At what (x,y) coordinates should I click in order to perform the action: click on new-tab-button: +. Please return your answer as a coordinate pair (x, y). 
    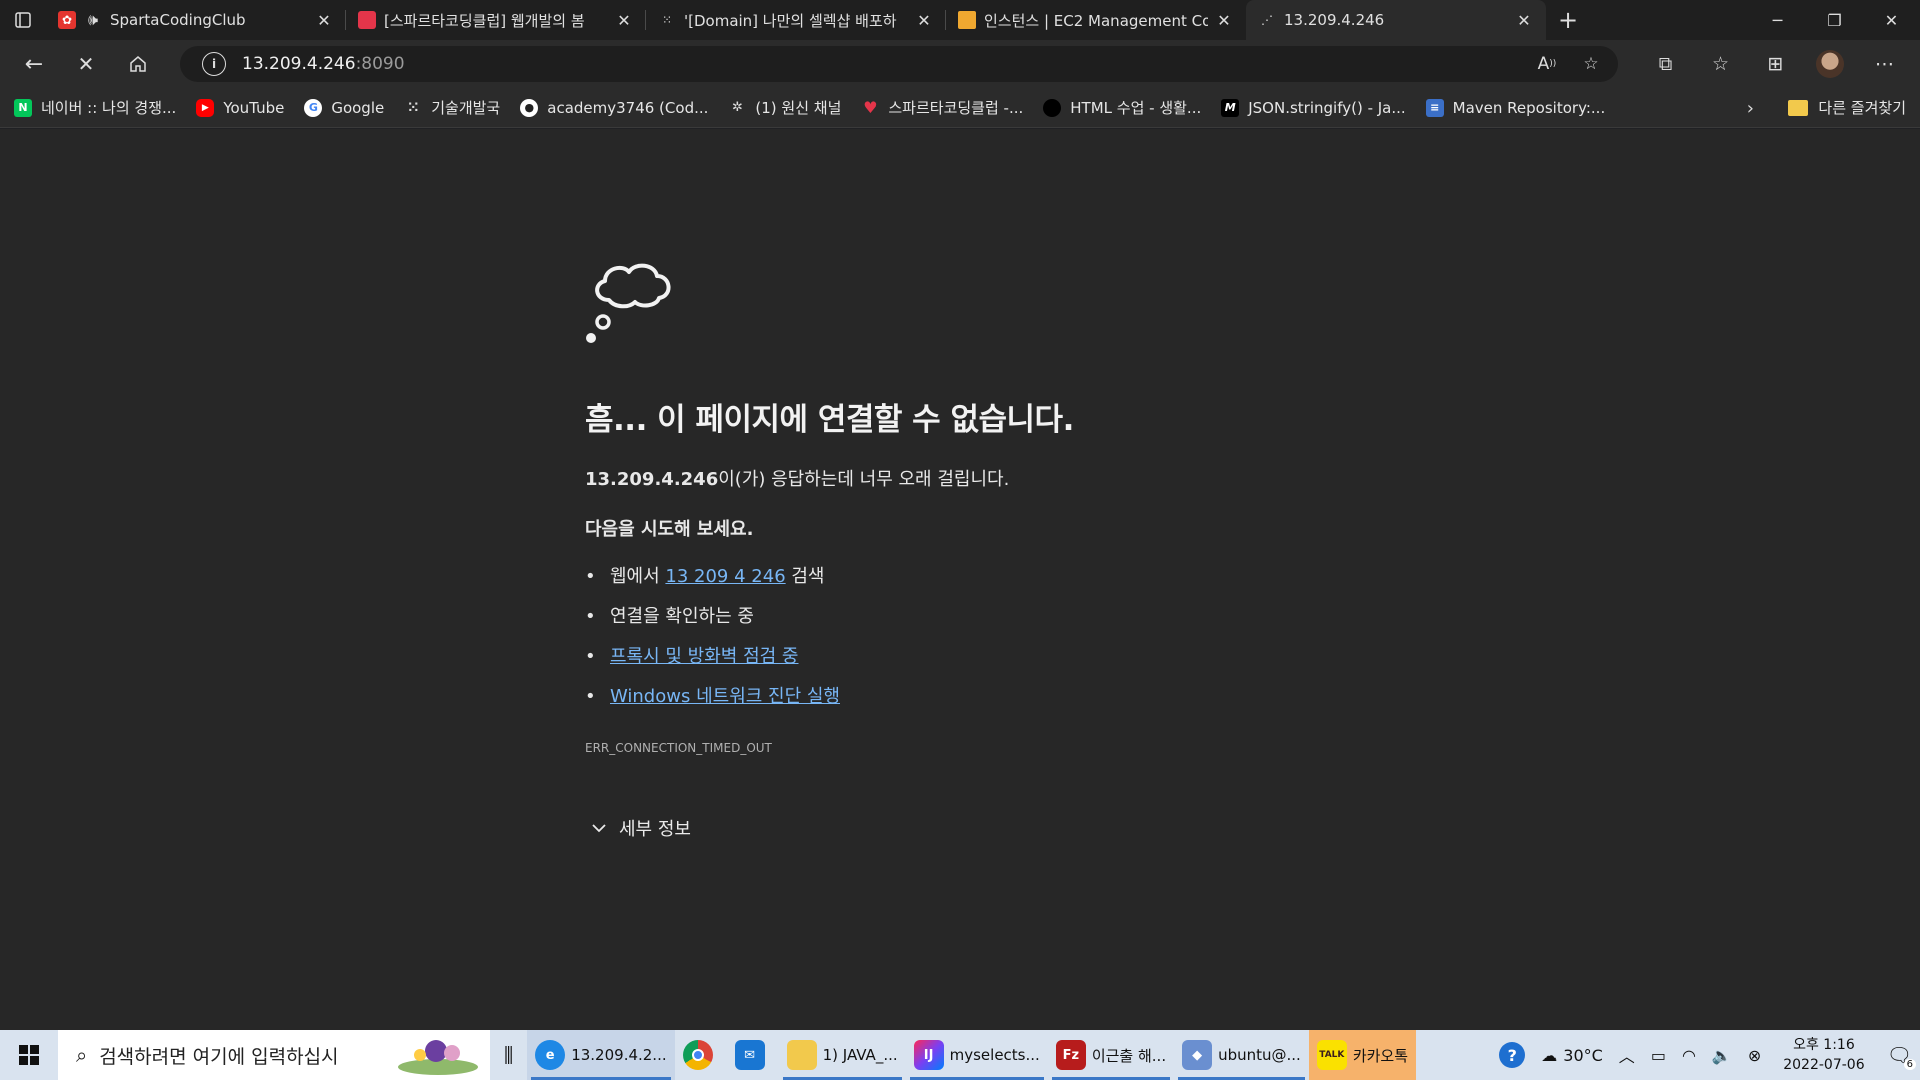
    Looking at the image, I should click on (1568, 20).